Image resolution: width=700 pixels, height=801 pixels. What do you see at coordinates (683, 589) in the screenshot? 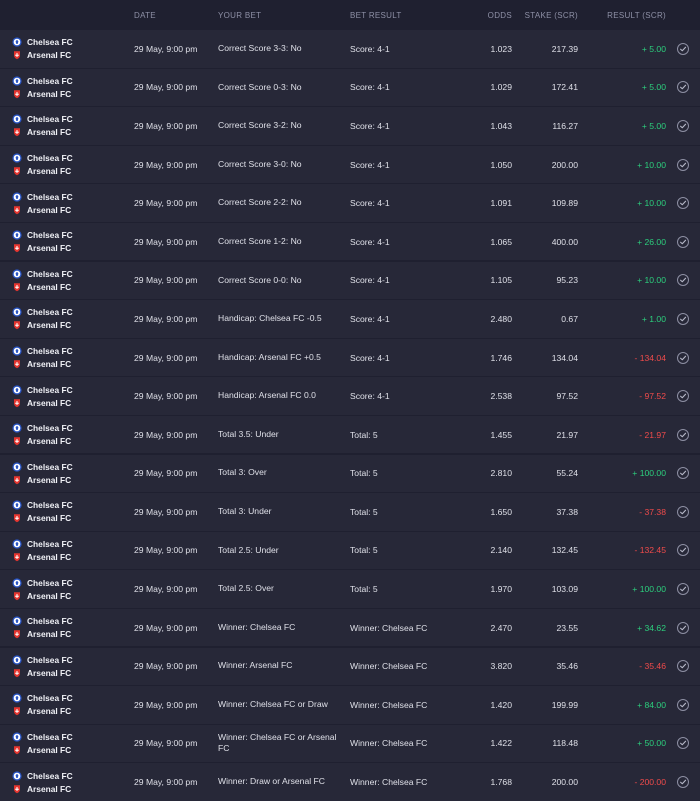
I see `row-status-cell` at bounding box center [683, 589].